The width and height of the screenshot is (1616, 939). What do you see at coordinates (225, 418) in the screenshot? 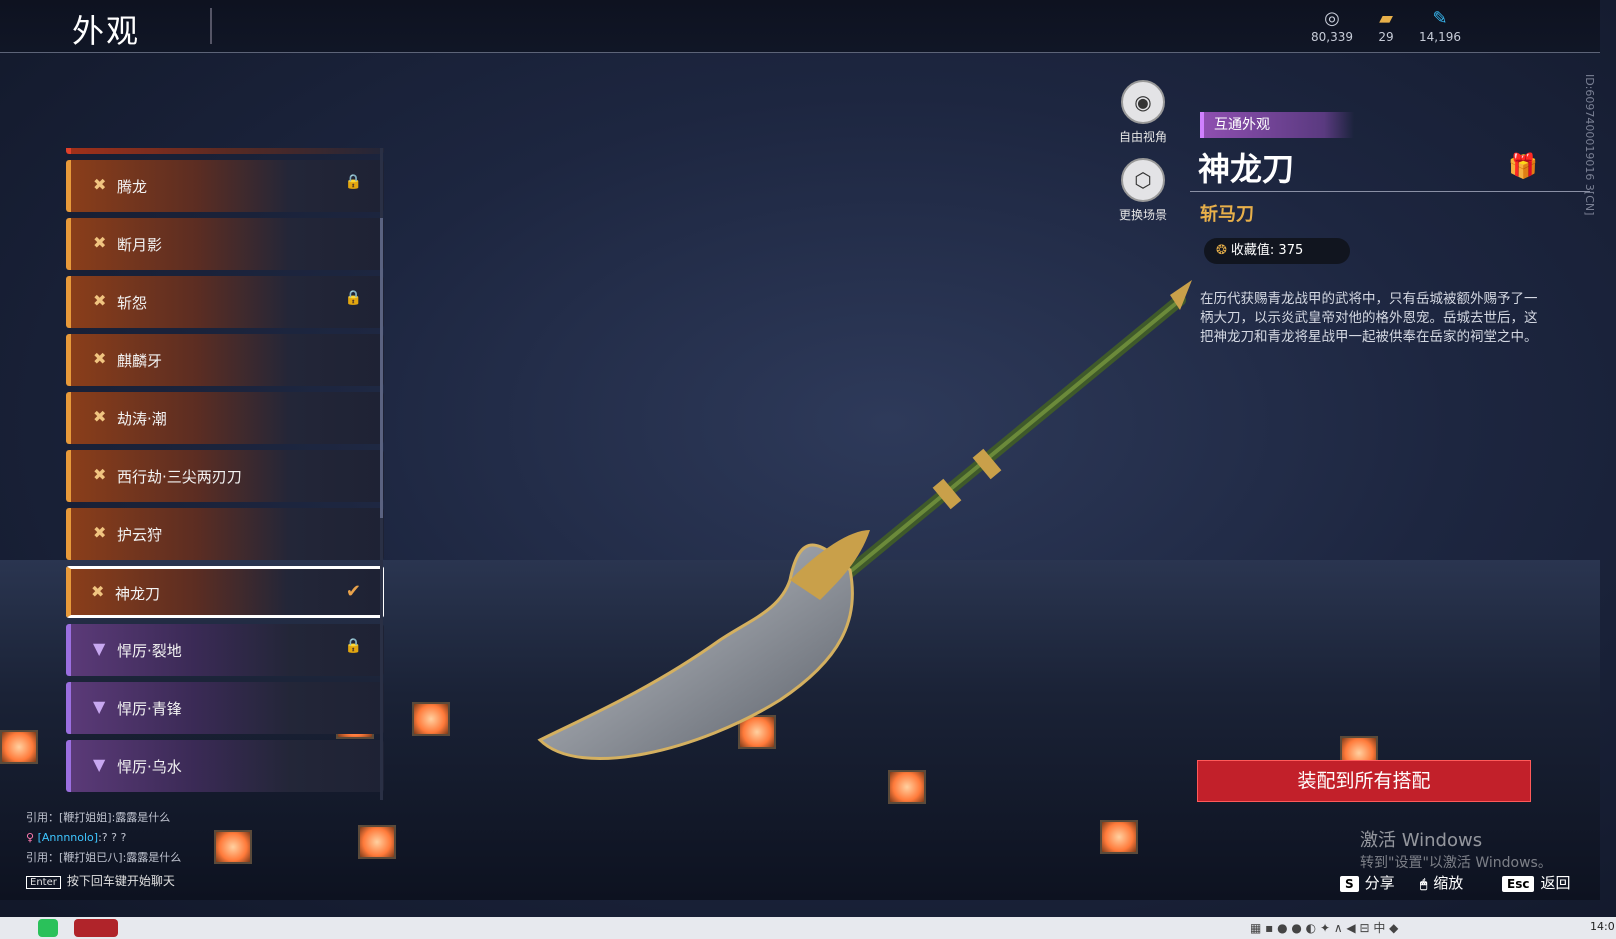
I see `list-item: ✖ 劫涛·潮` at bounding box center [225, 418].